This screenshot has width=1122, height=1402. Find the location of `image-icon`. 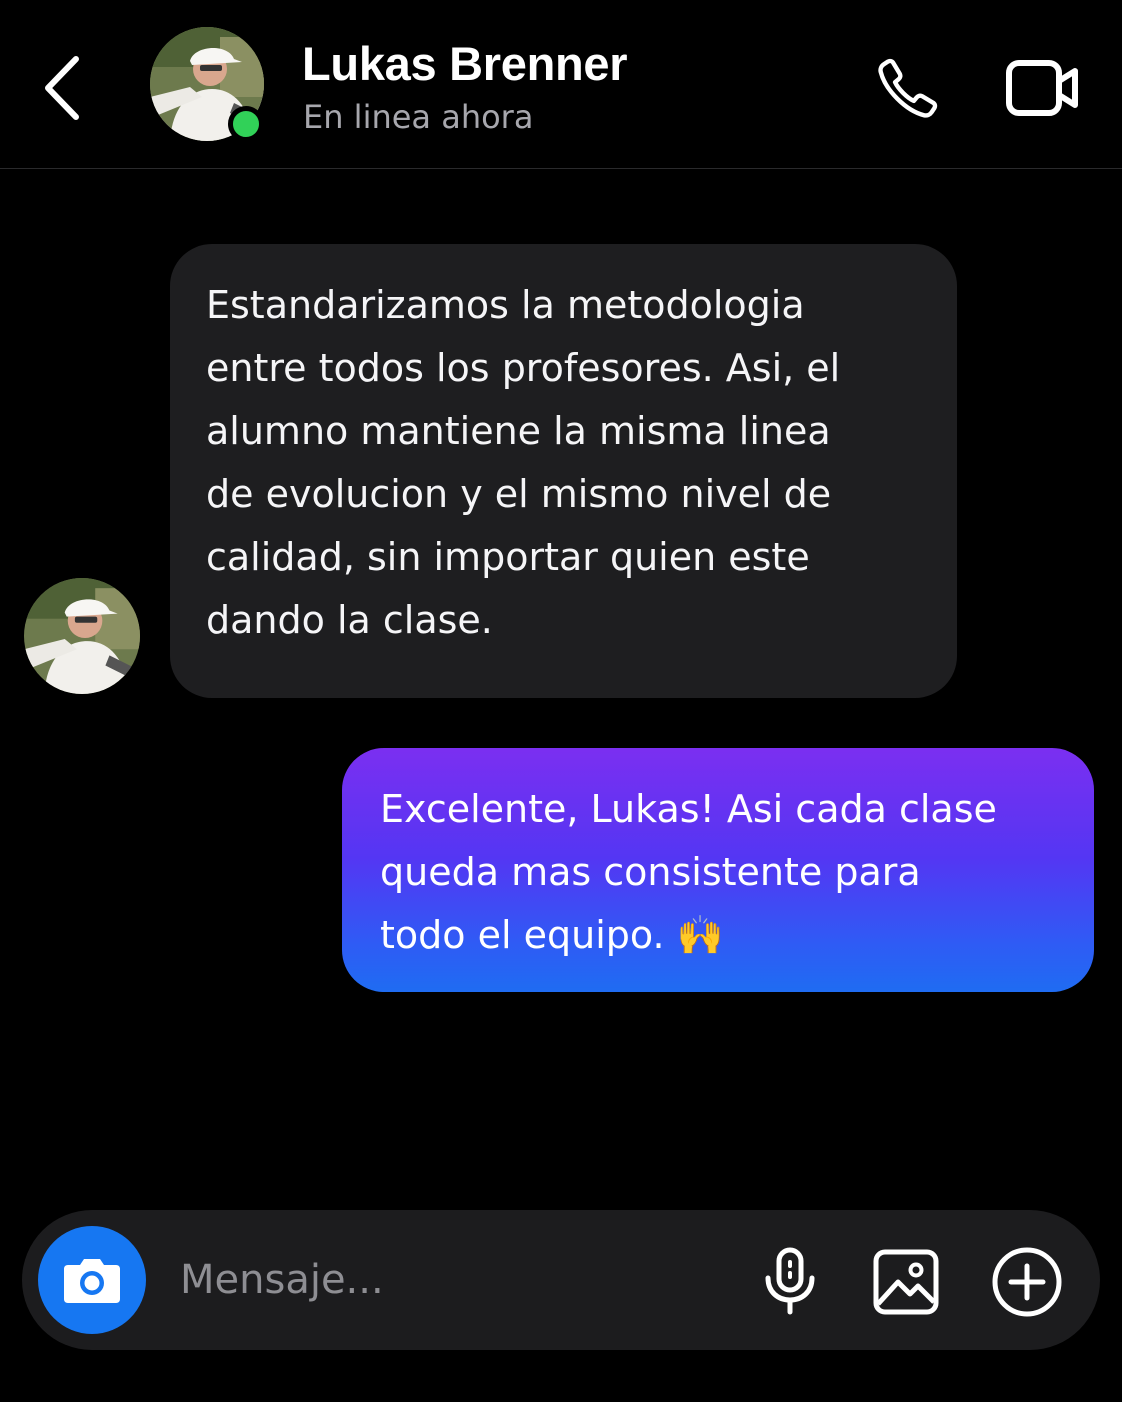

image-icon is located at coordinates (906, 1282).